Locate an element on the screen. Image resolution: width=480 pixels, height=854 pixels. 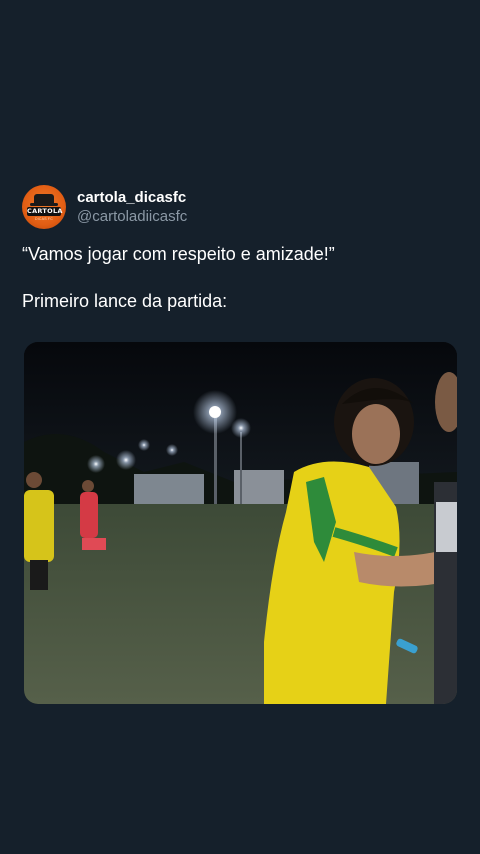
player-red-body is located at coordinates (89, 515).